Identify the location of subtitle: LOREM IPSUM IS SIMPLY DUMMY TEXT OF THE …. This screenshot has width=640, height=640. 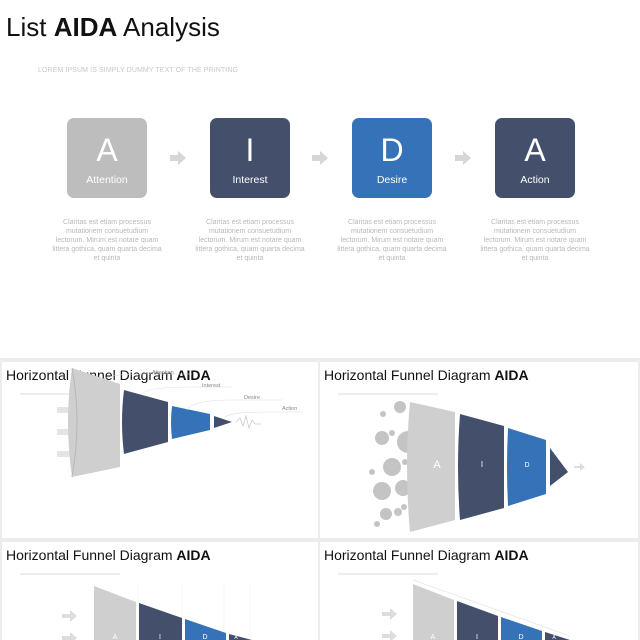
(138, 70).